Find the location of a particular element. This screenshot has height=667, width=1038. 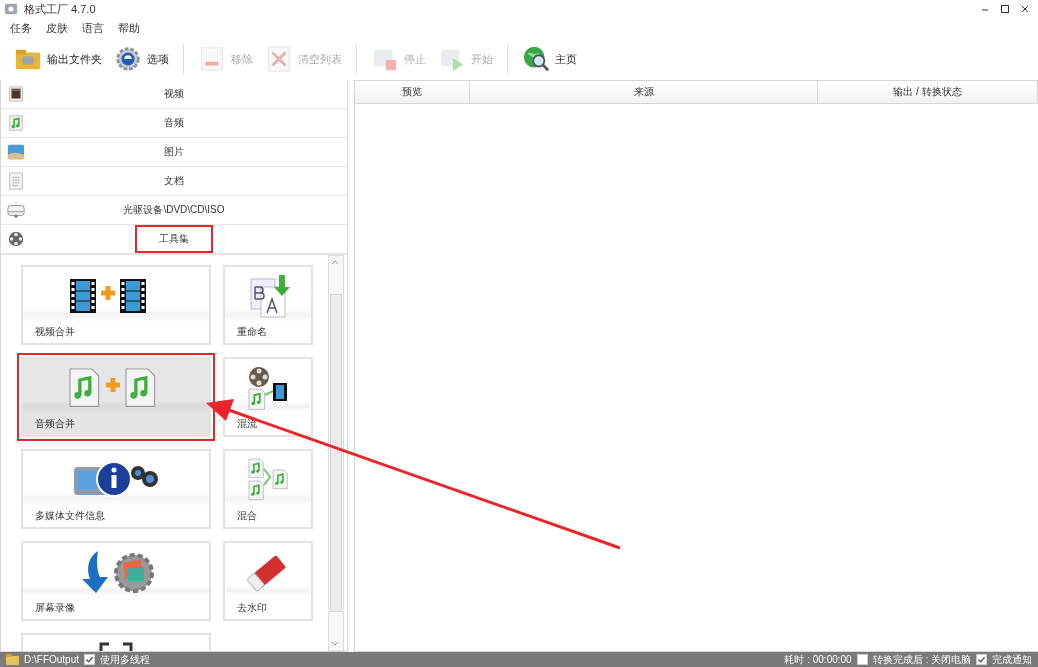

category-row: 光驱设备\DVD\CD\ISO is located at coordinates (174, 210).